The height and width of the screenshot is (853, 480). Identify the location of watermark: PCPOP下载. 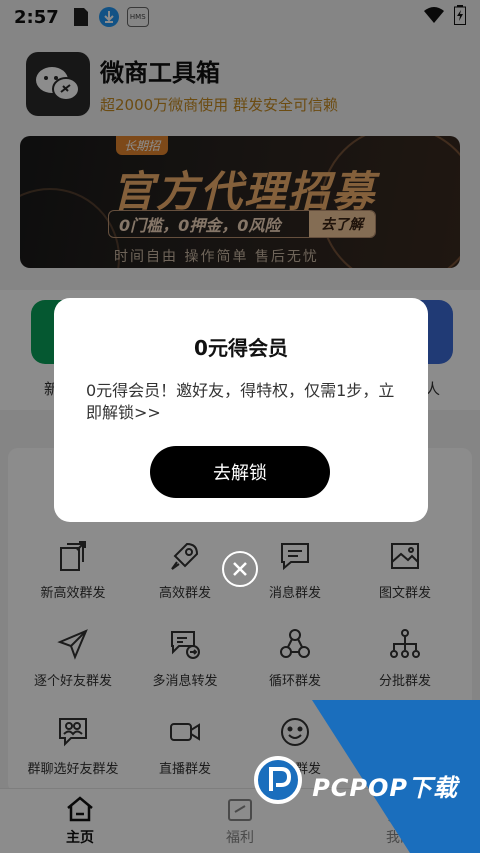
(390, 776).